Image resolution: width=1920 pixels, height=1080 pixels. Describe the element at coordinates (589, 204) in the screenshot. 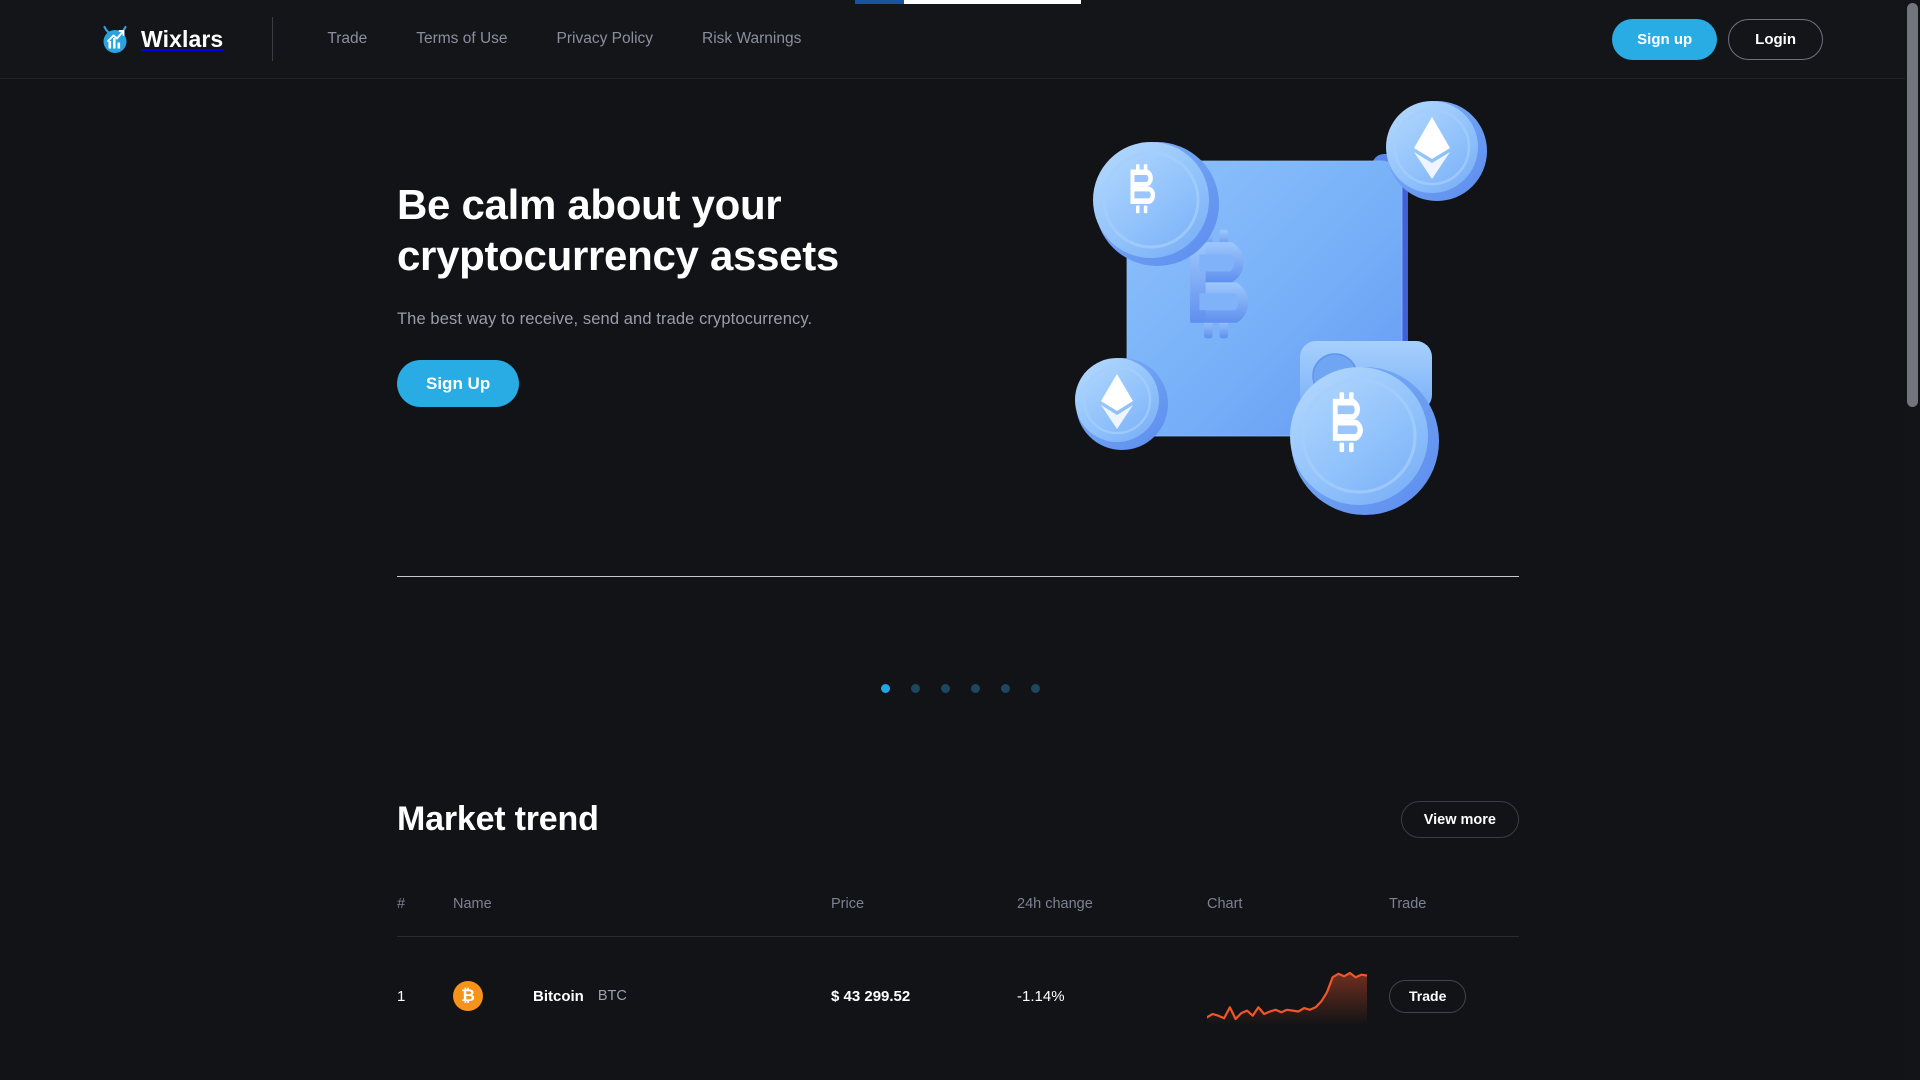

I see `hero-title-line-1: Be calm about your` at that location.